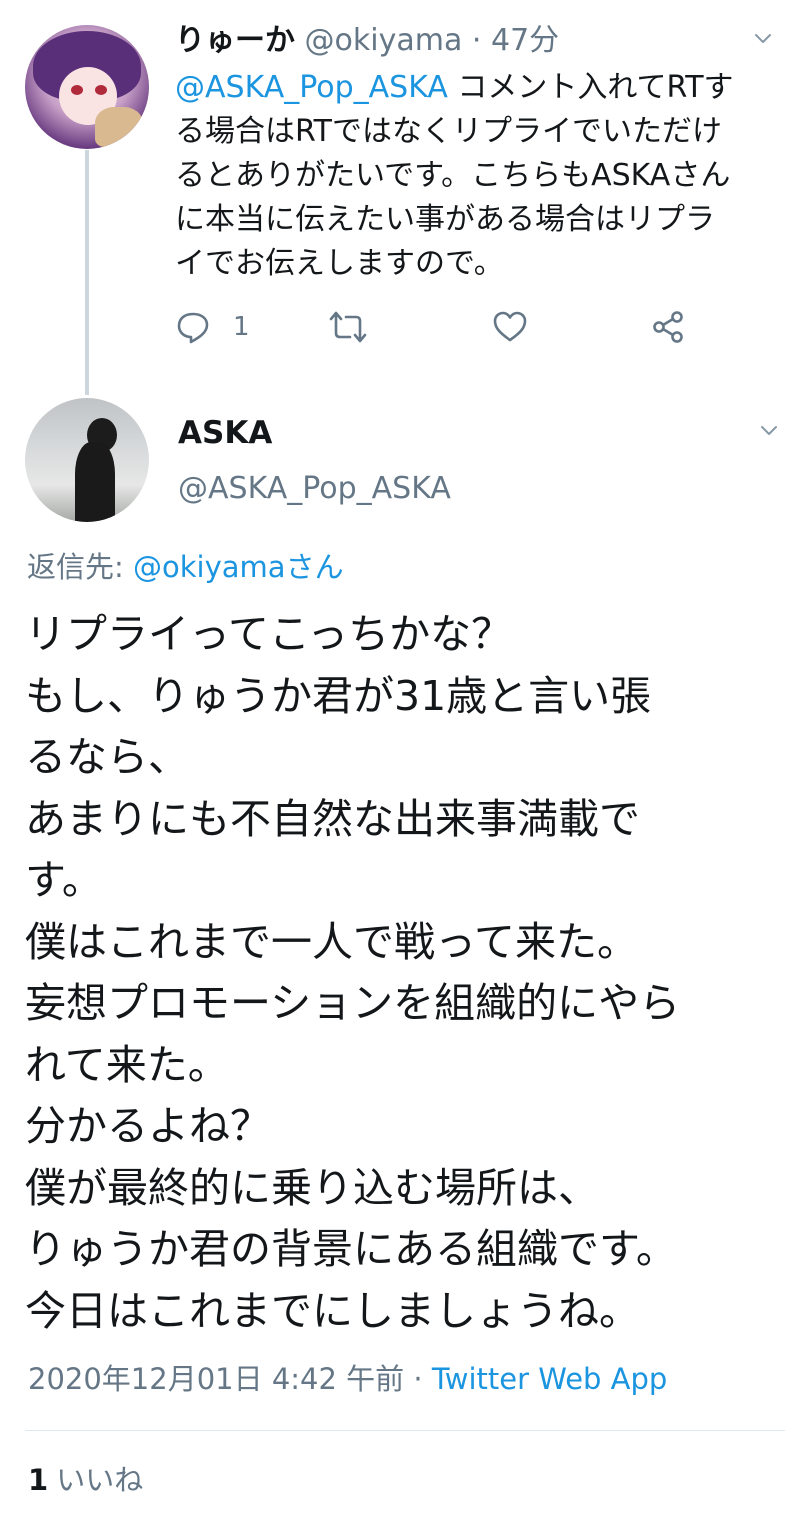 This screenshot has height=1524, width=799. Describe the element at coordinates (445, 219) in the screenshot. I see `reply-text-line: に本当に伝えたい事がある場合はリプラ` at that location.